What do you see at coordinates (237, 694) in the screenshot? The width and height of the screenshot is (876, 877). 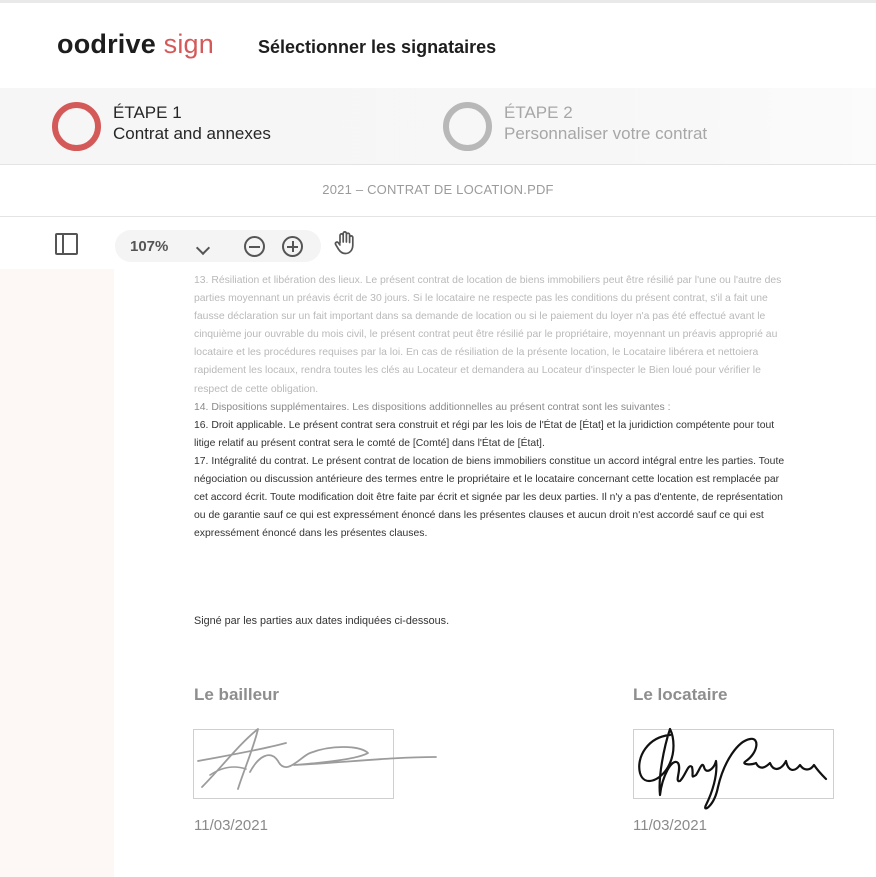 I see `landlord-title: Le bailleur` at bounding box center [237, 694].